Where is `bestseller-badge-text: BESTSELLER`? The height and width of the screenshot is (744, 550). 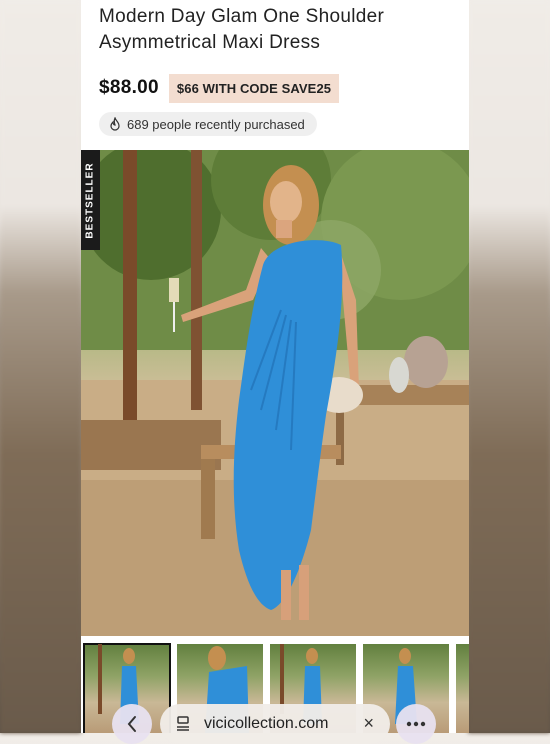
bestseller-badge-text: BESTSELLER is located at coordinates (90, 200).